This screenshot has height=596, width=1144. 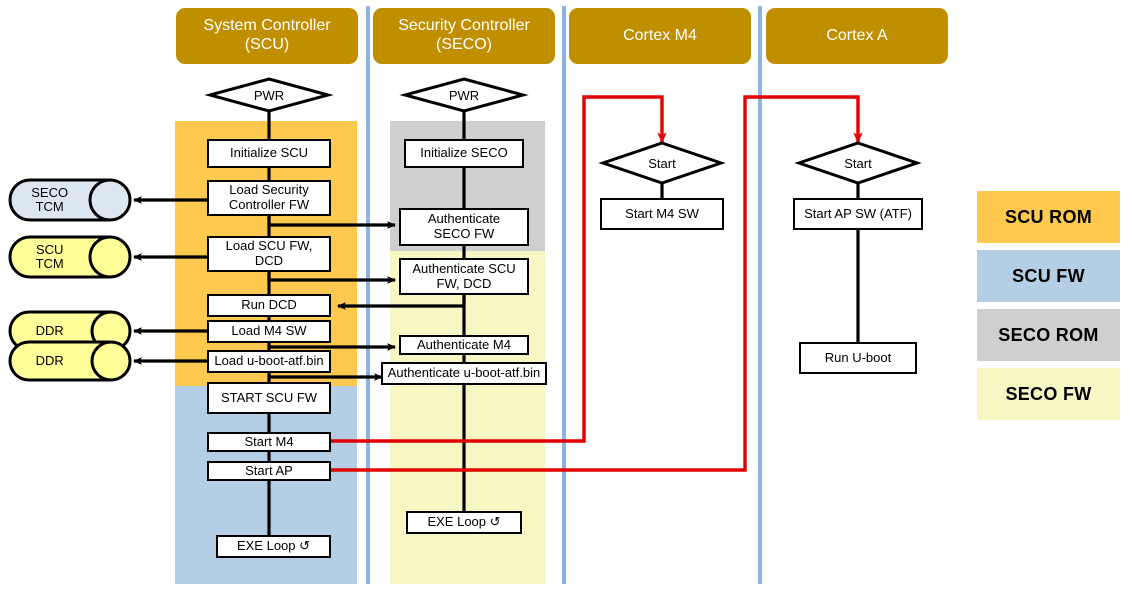 I want to click on lane-header-cortex-m4-label: Cortex M4, so click(x=660, y=35).